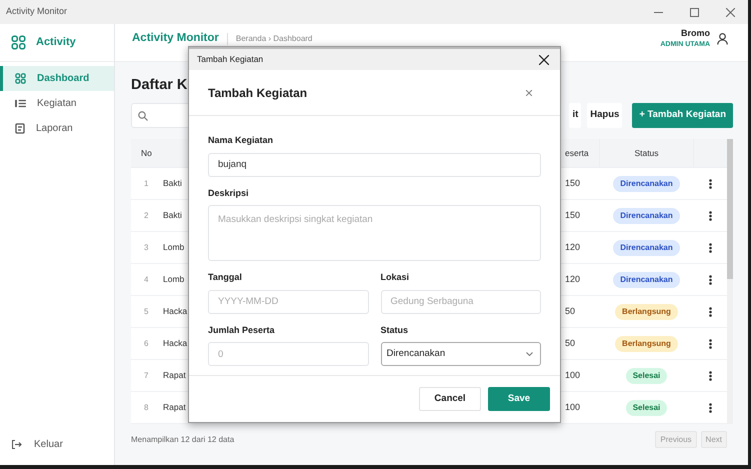  What do you see at coordinates (146, 216) in the screenshot?
I see `table-cell-text: 2` at bounding box center [146, 216].